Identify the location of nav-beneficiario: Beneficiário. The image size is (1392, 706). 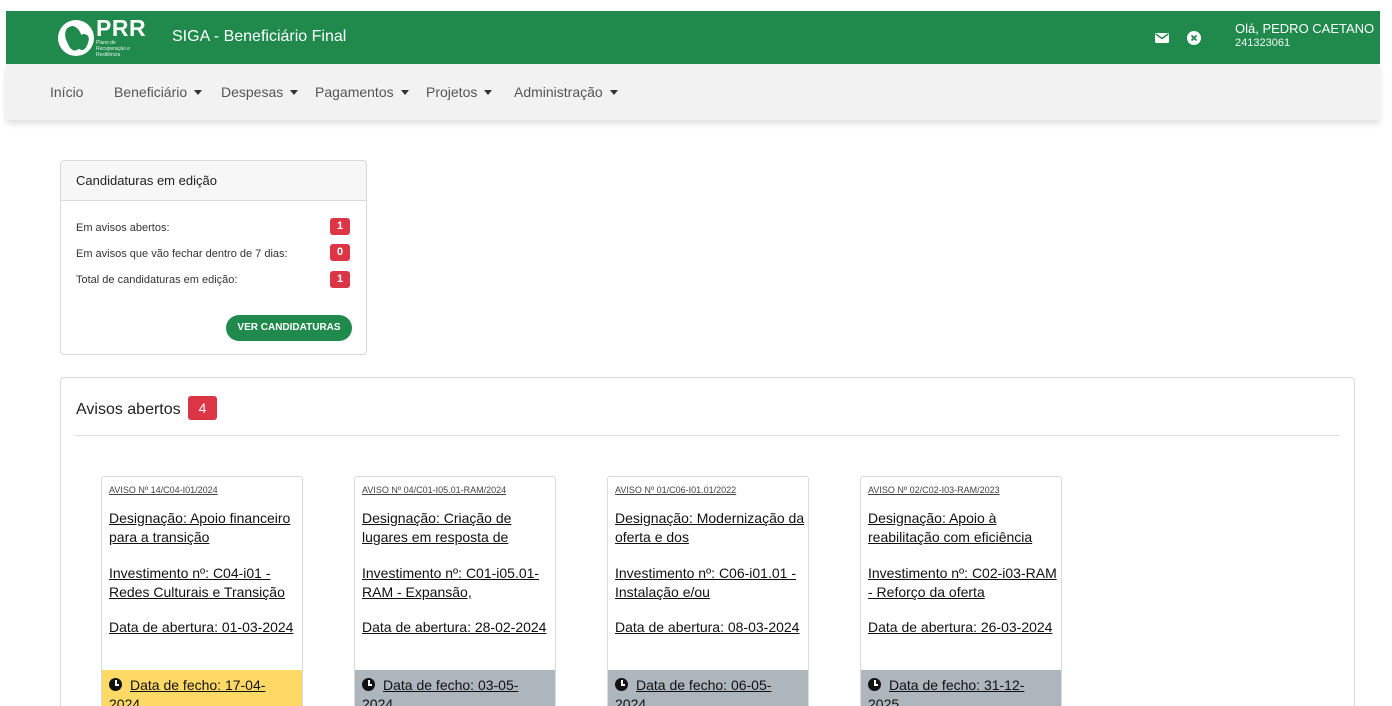
(158, 92).